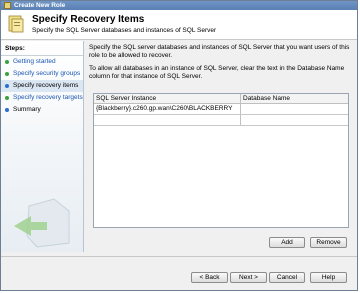 The width and height of the screenshot is (360, 293). I want to click on table-row: {Blackberry}.c260.gp.wan\C260\BLACKBERRY, so click(221, 109).